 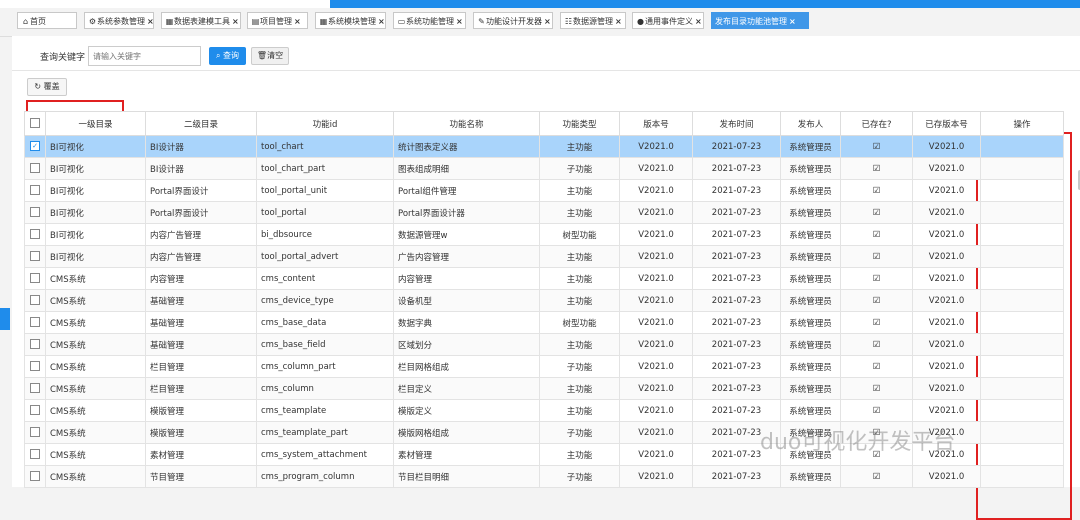 I want to click on cell-fid: cms_column, so click(x=325, y=388).